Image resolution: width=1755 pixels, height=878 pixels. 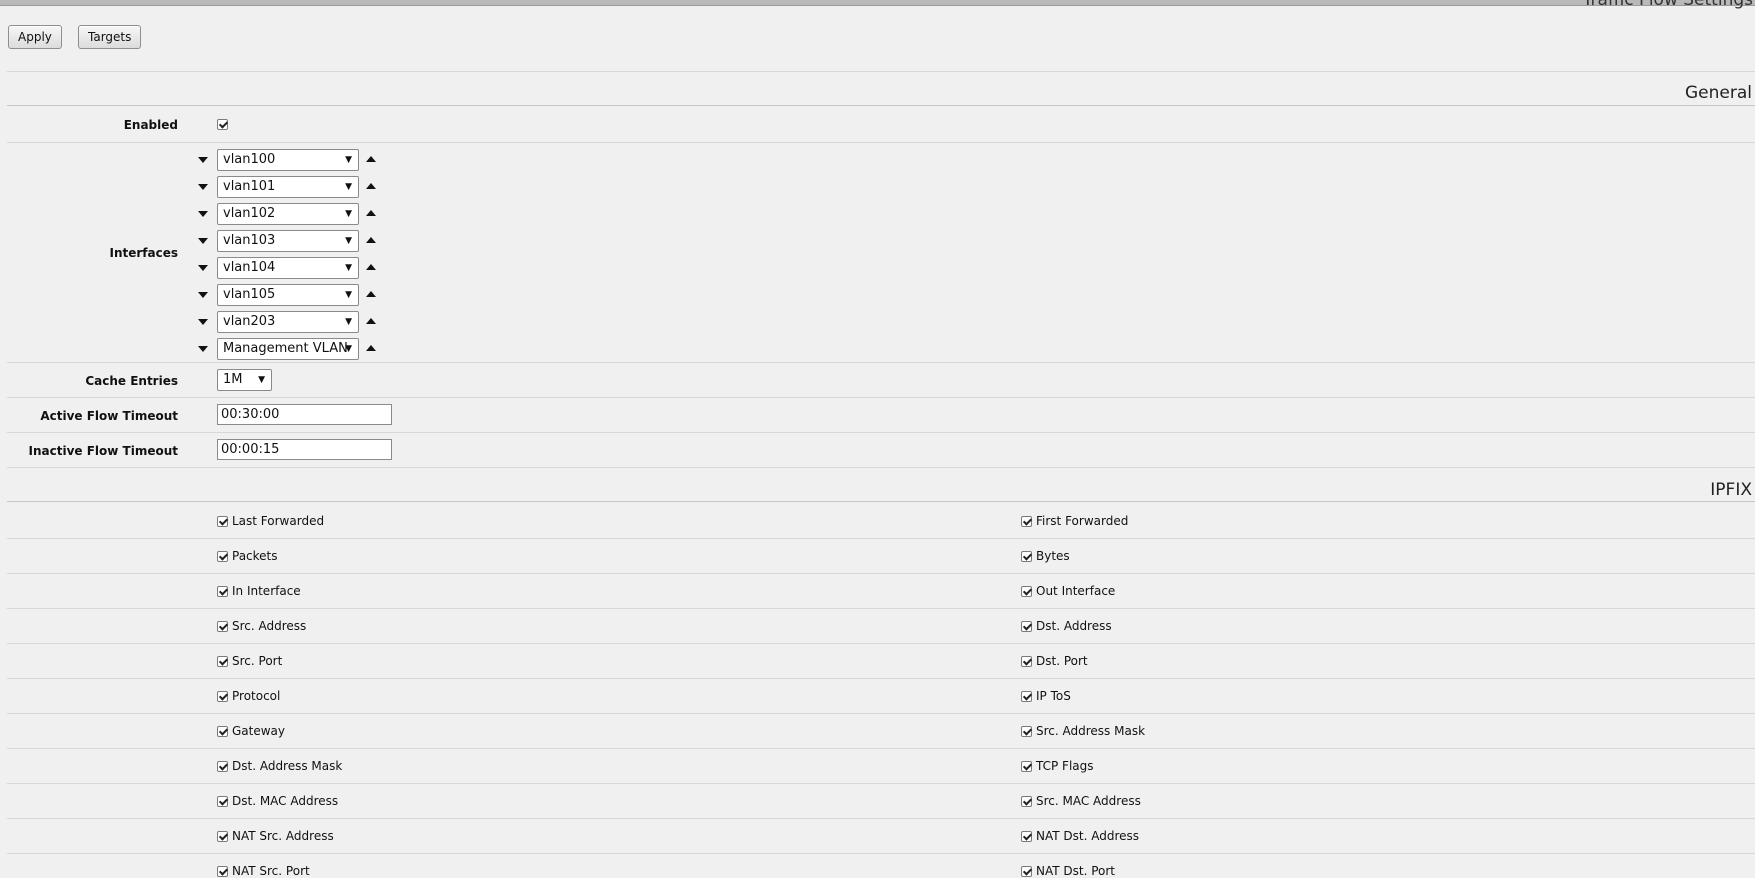 What do you see at coordinates (249, 294) in the screenshot?
I see `interface-select-value: vlan105` at bounding box center [249, 294].